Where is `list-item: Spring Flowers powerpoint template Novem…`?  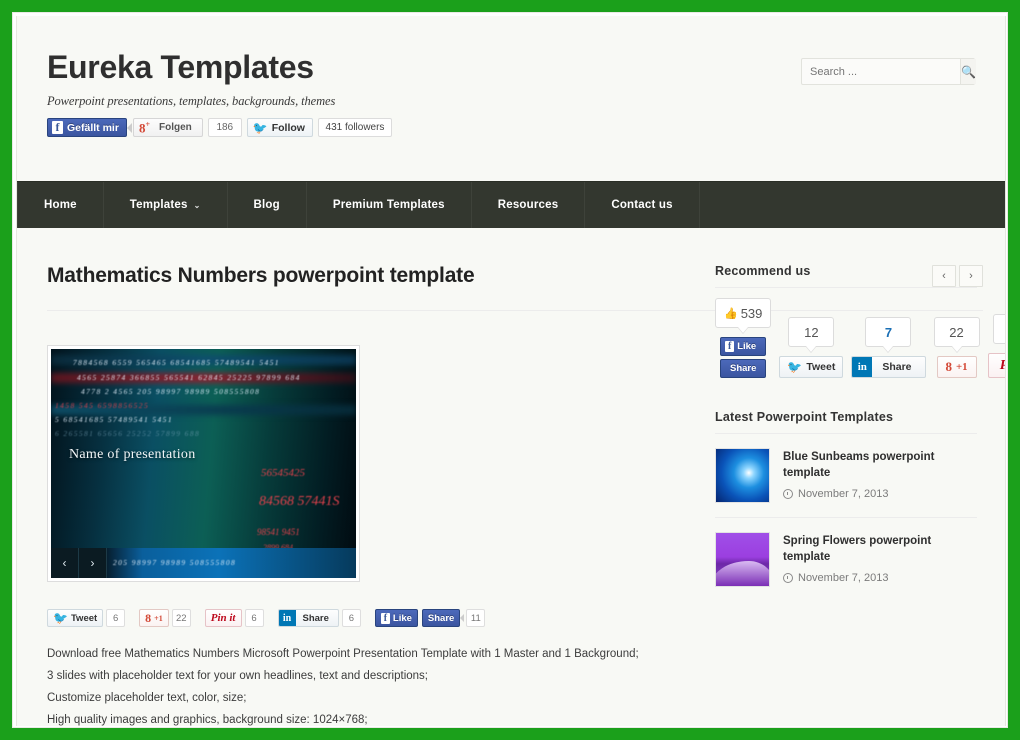 list-item: Spring Flowers powerpoint template Novem… is located at coordinates (846, 559).